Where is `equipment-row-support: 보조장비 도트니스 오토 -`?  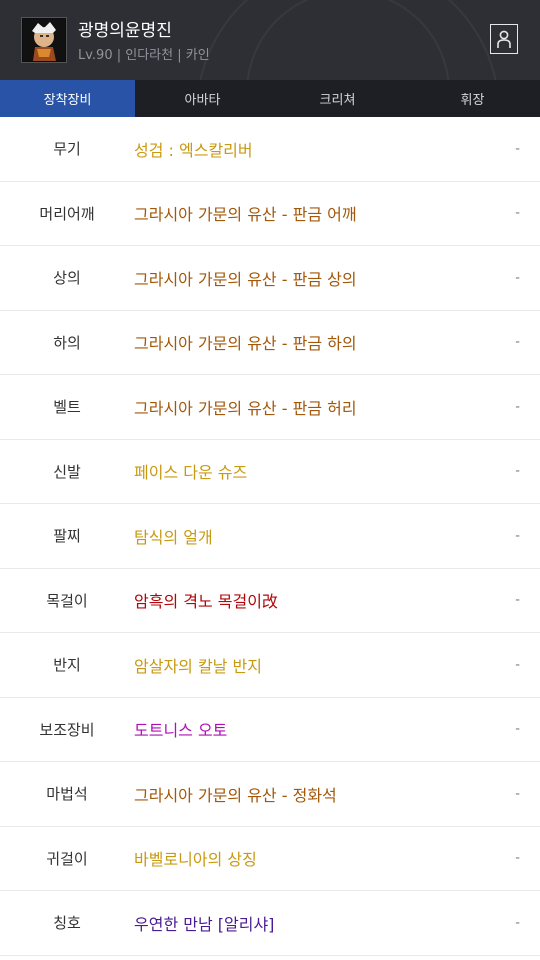
equipment-row-support: 보조장비 도트니스 오토 - is located at coordinates (270, 730).